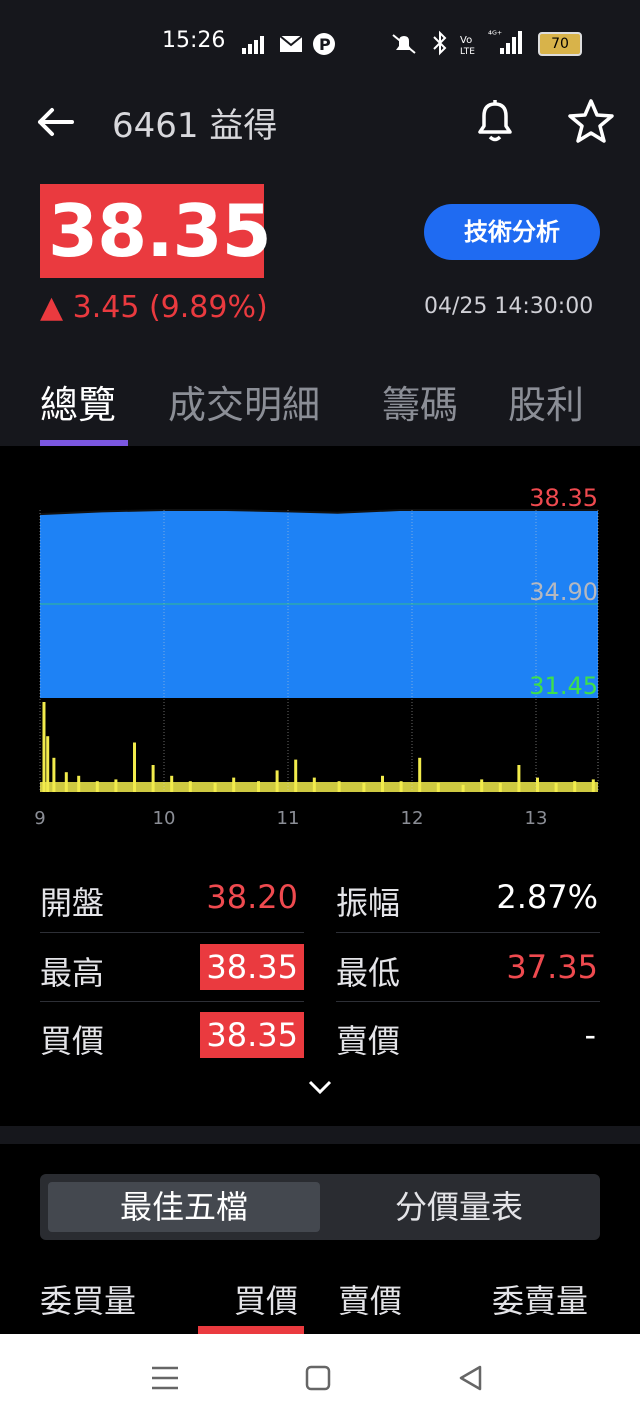 The height and width of the screenshot is (1422, 640). I want to click on y-tick-label: 34.90, so click(563, 592).